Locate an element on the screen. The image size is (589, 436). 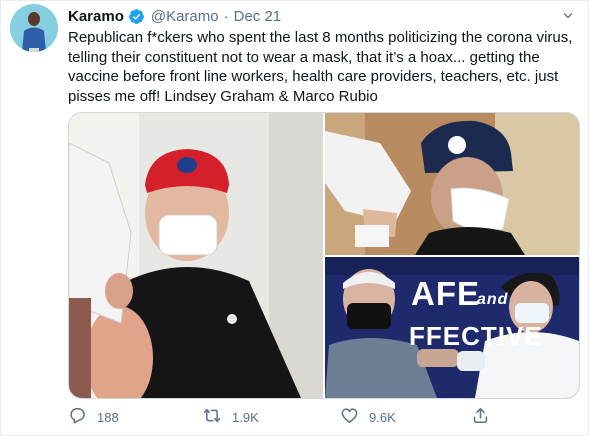
like-button: 9.6K is located at coordinates (368, 417).